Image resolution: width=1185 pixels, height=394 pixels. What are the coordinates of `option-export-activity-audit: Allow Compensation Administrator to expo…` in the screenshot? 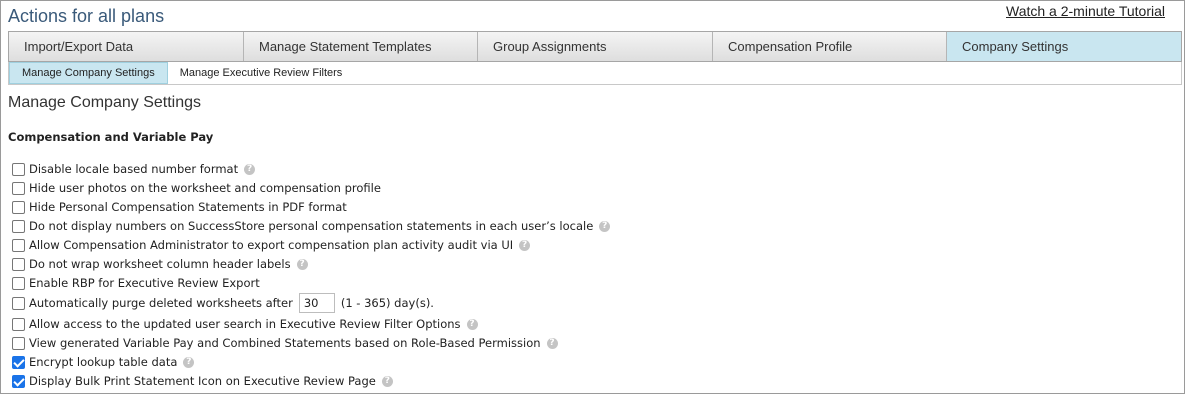 It's located at (271, 245).